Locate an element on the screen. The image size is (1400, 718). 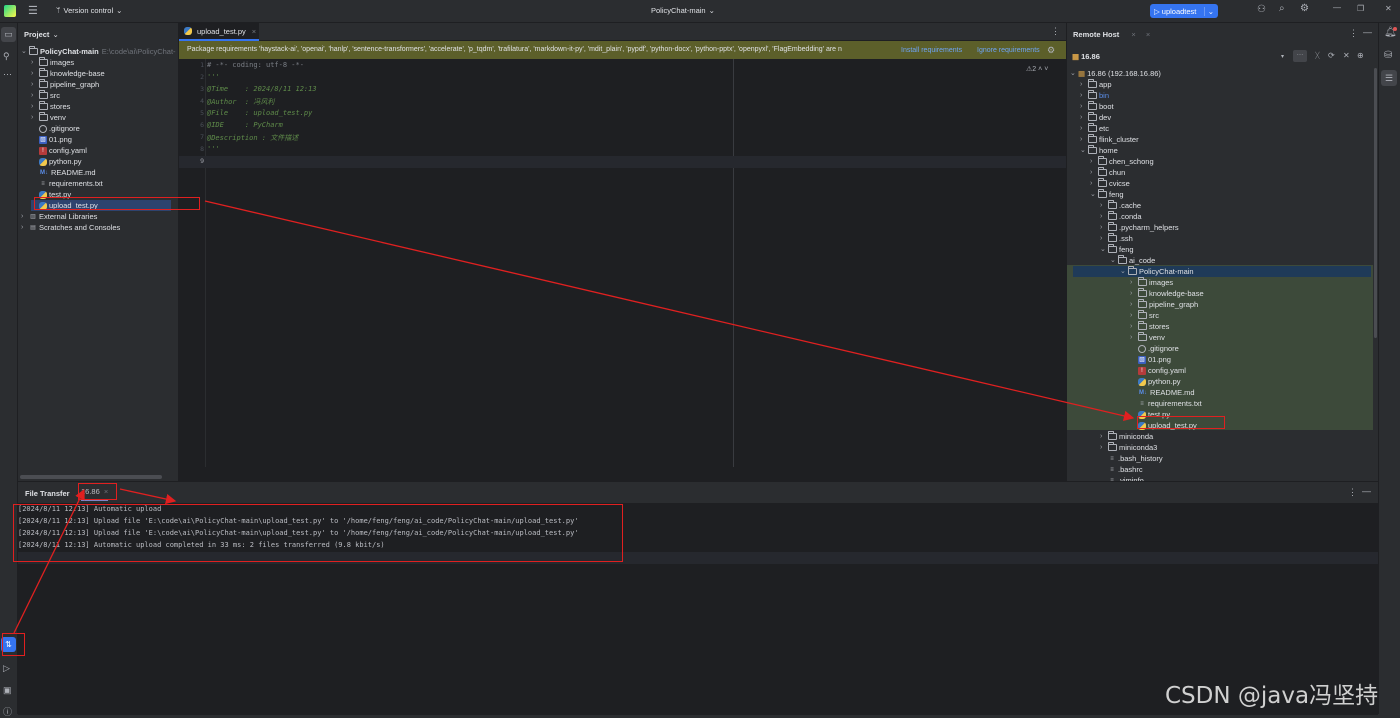
locate-icon: ⊕ is located at coordinates (1360, 55).